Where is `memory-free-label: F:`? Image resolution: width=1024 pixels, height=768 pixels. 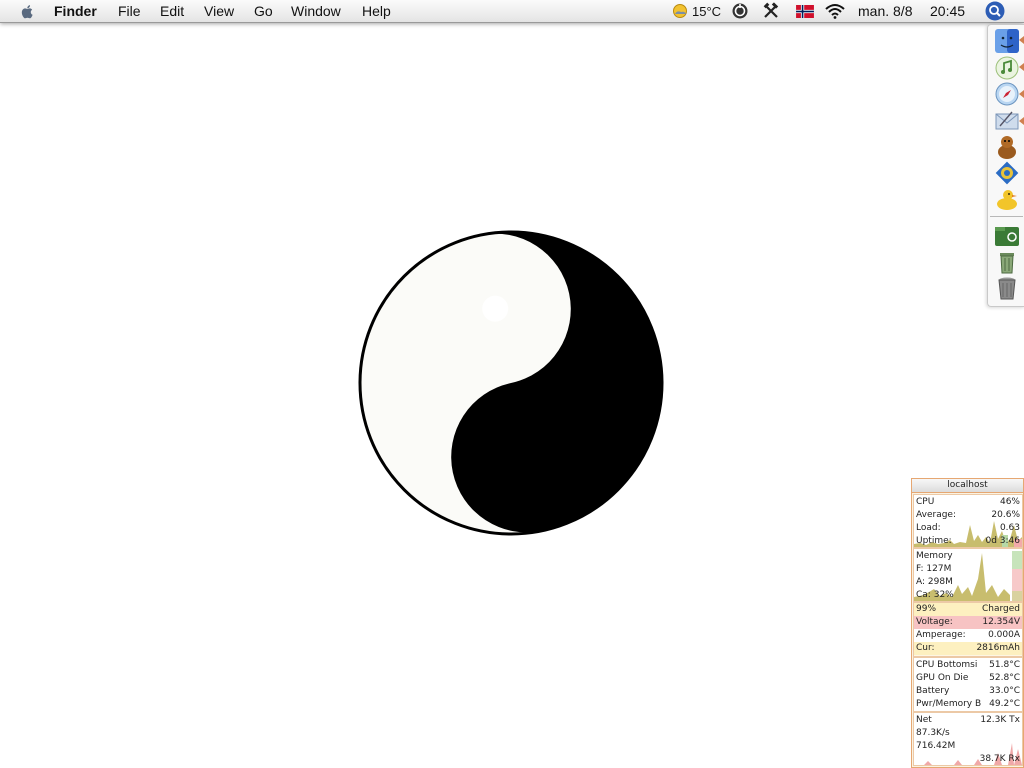 memory-free-label: F: is located at coordinates (920, 569).